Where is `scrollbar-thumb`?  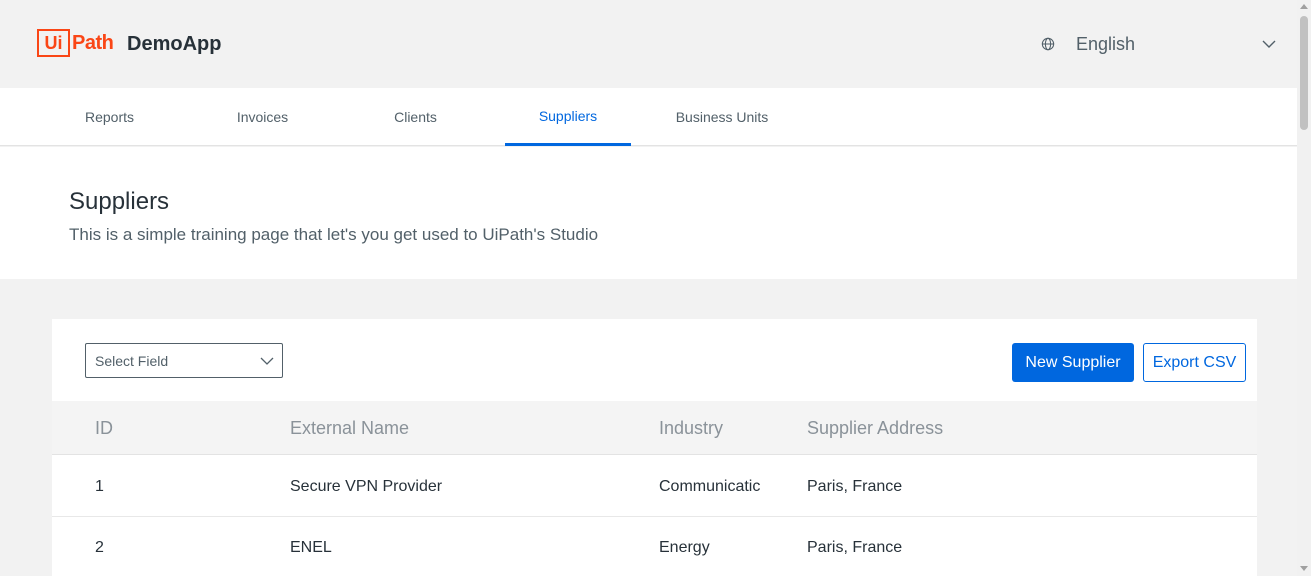 scrollbar-thumb is located at coordinates (1304, 73).